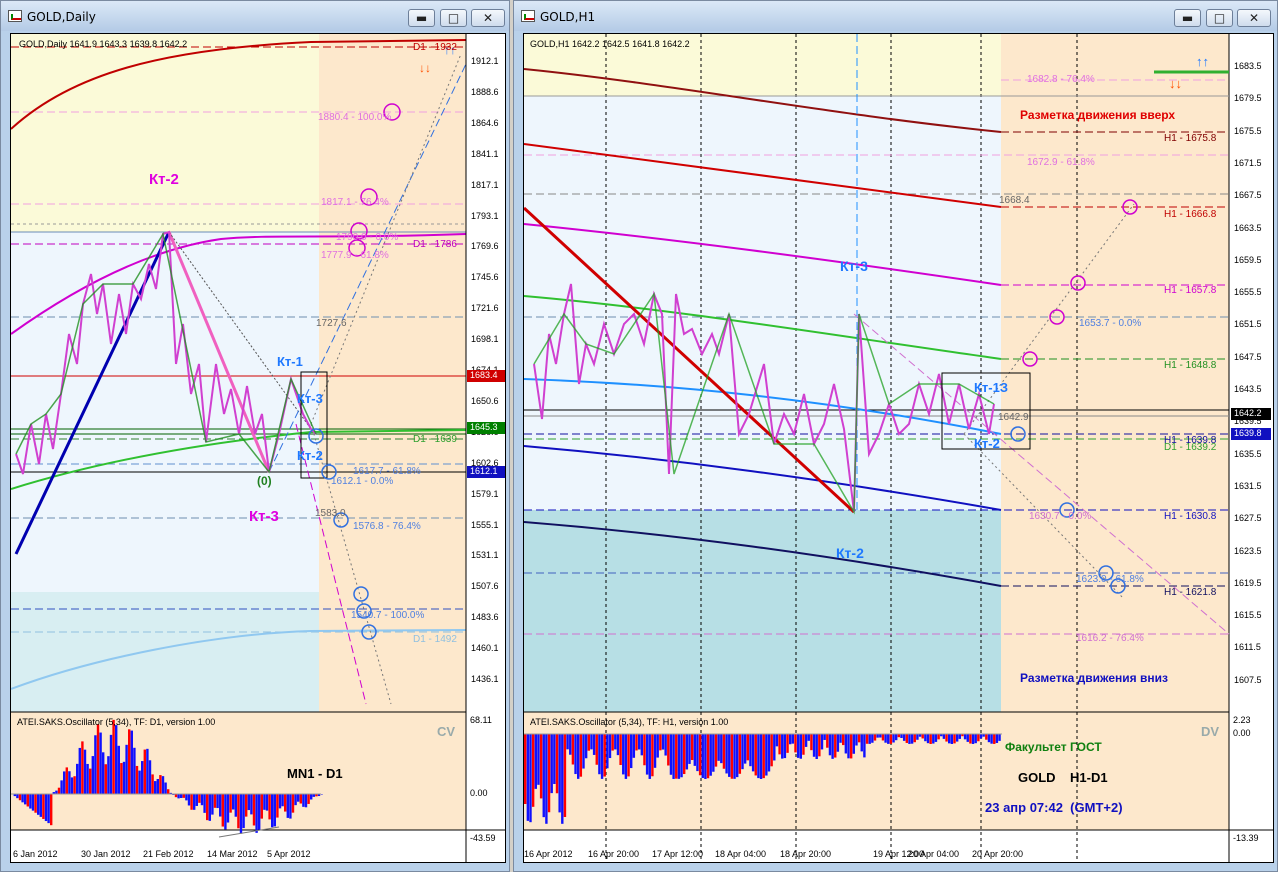  What do you see at coordinates (1248, 485) in the screenshot?
I see `y-tick: 1631.5` at bounding box center [1248, 485].